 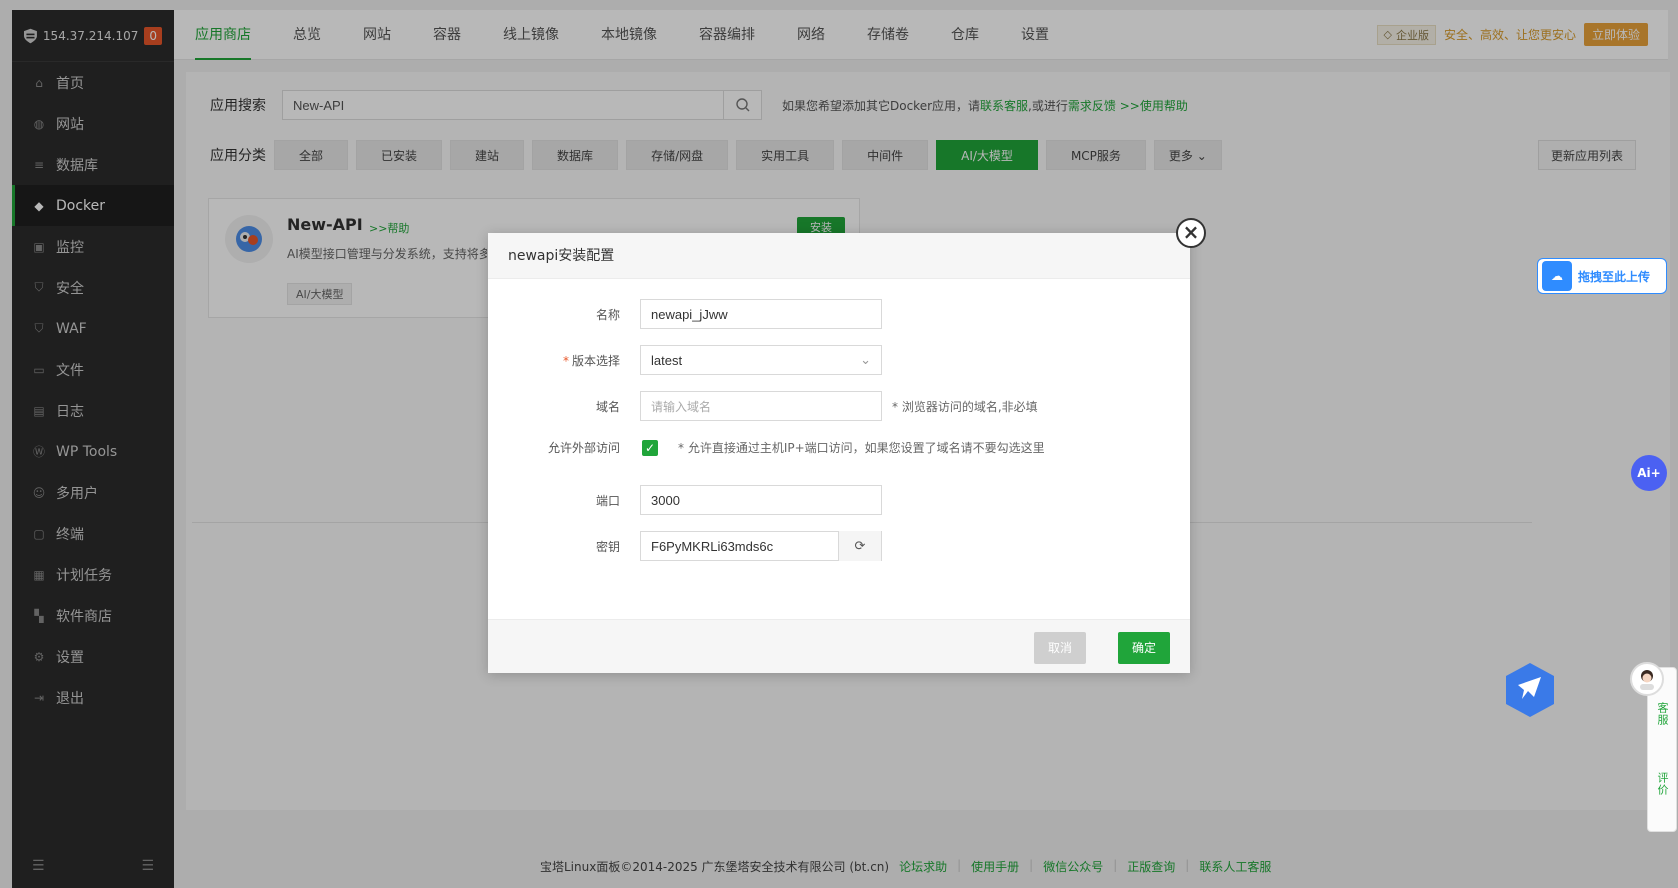 What do you see at coordinates (861, 448) in the screenshot?
I see `external-access-hint: * 允许直接通过主机IP+端口访问，如果您设置了域名请不要勾选这里` at bounding box center [861, 448].